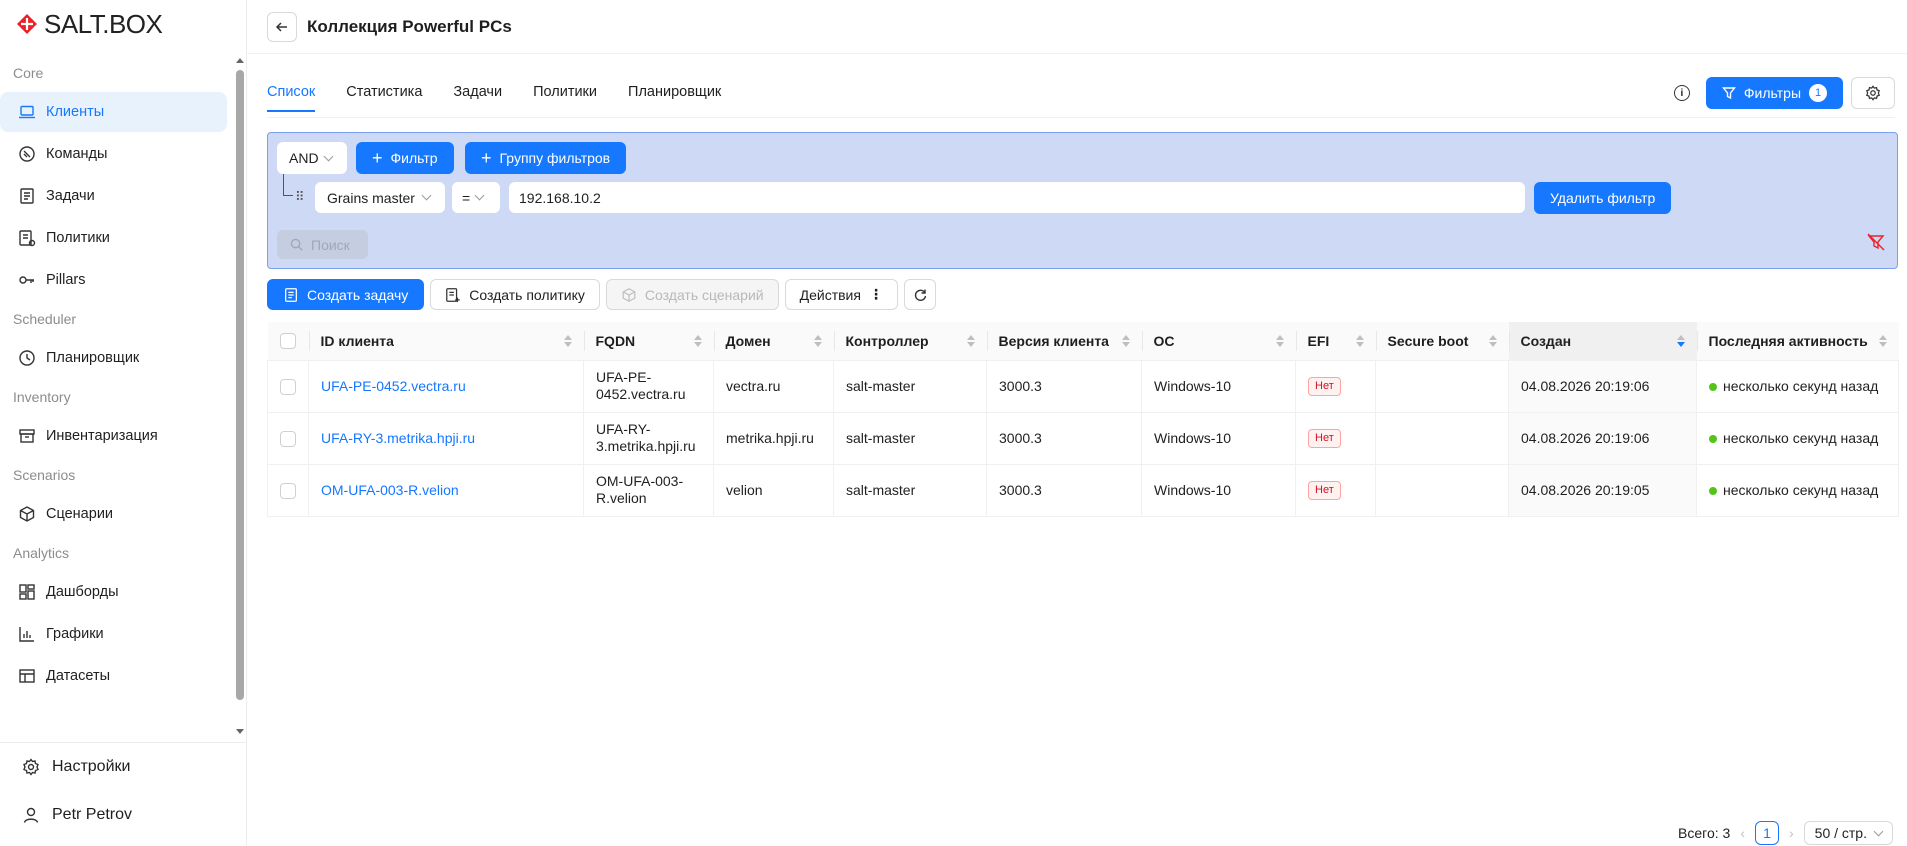 Image resolution: width=1907 pixels, height=846 pixels. What do you see at coordinates (841, 294) in the screenshot?
I see `actions-dropdown-button: Действия ⋮` at bounding box center [841, 294].